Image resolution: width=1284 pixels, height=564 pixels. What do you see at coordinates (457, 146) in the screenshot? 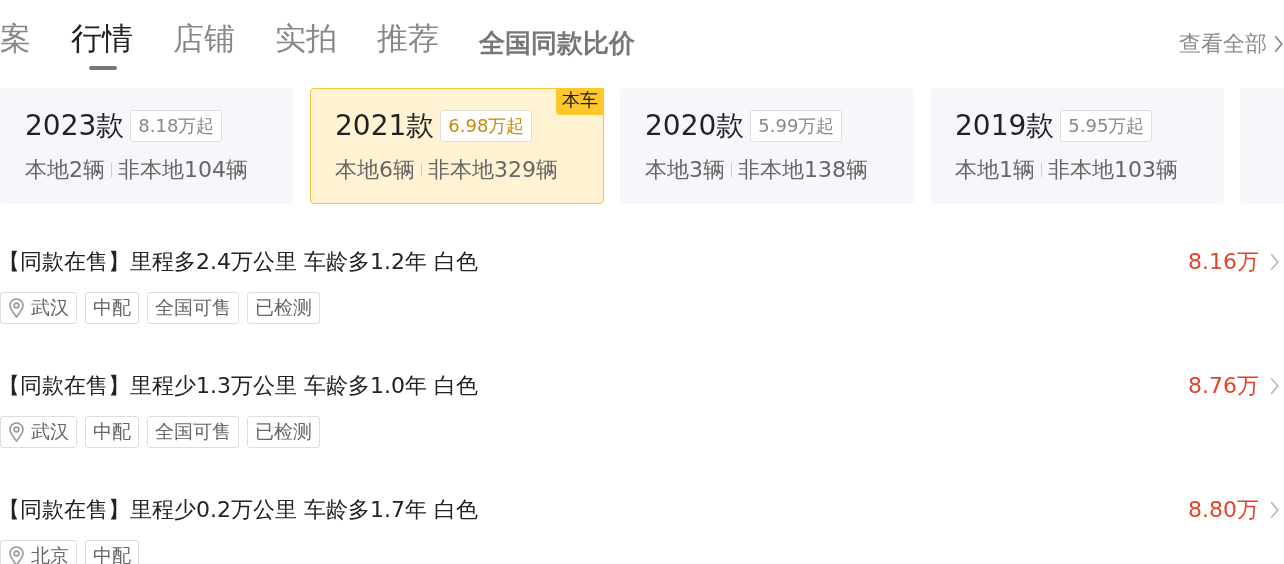
I see `year-card: 本车 2021款 6.98万起 本地6辆 非本地329辆` at bounding box center [457, 146].